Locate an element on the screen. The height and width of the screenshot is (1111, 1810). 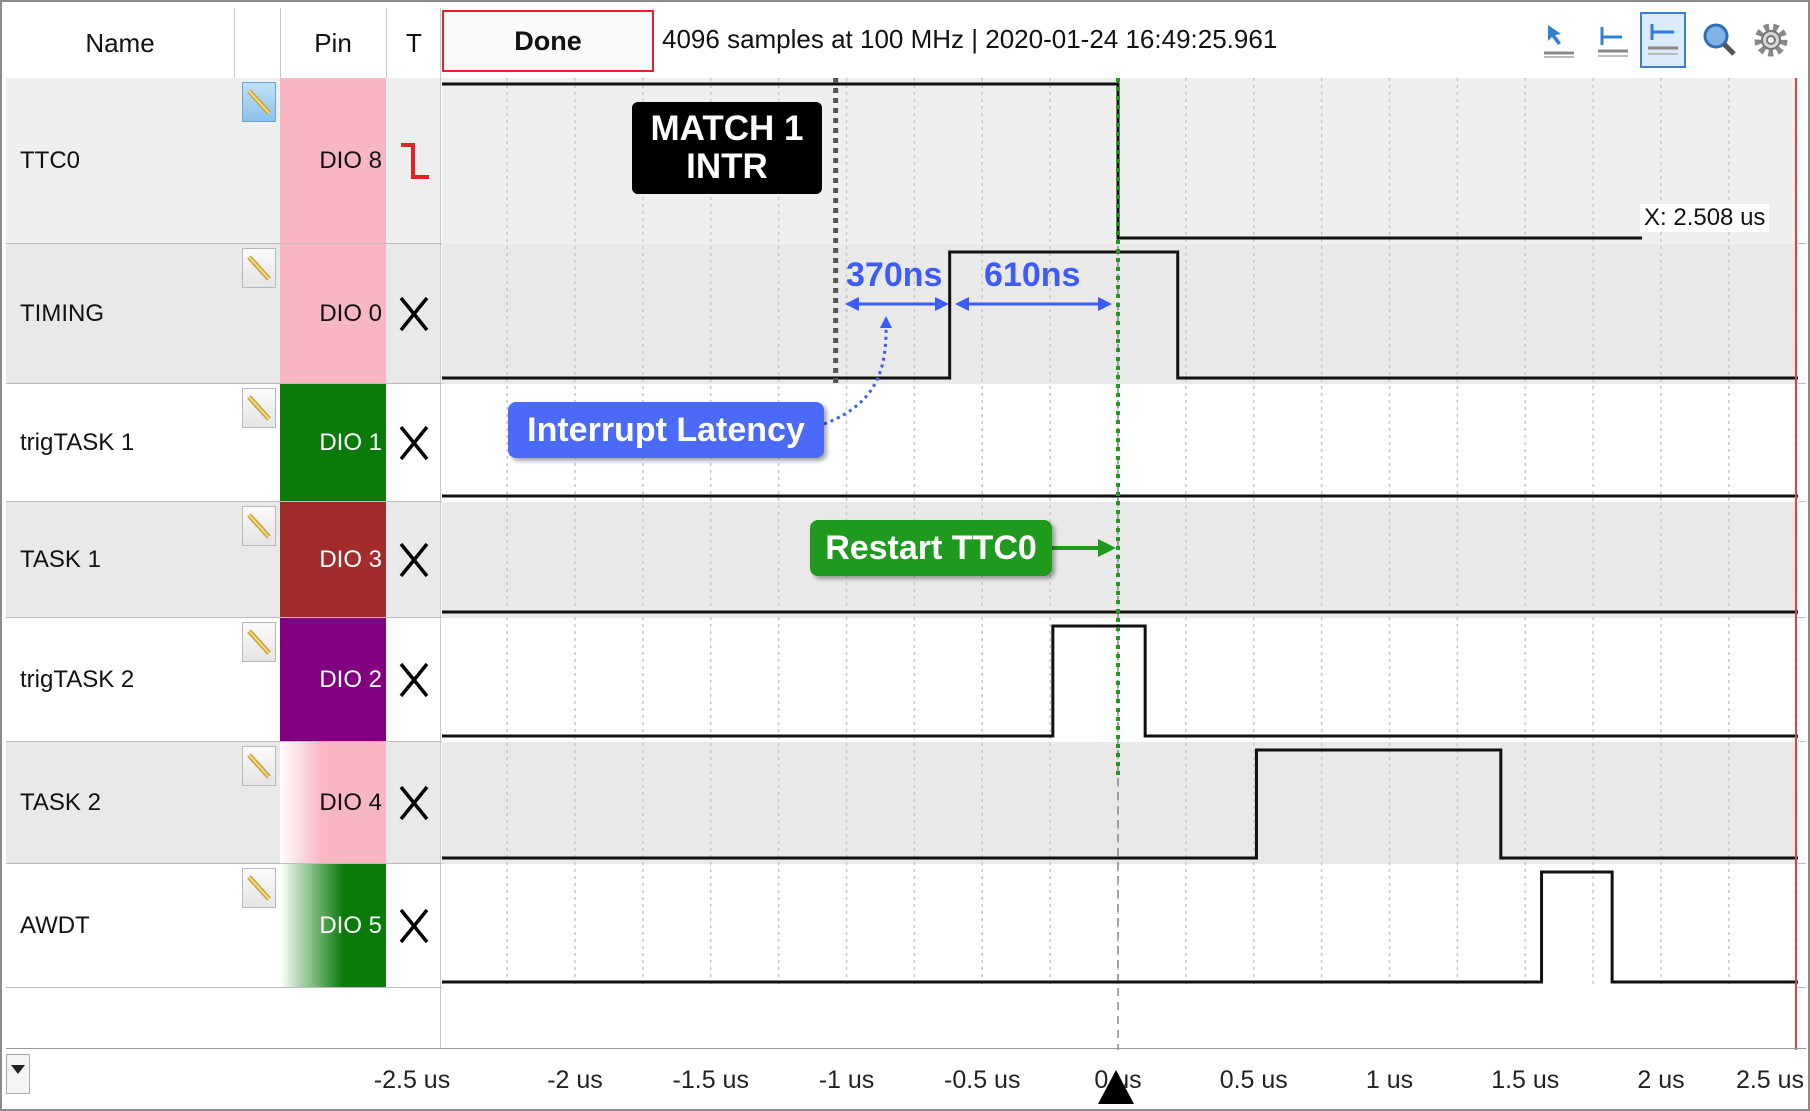
channel-pin: DIO 1 is located at coordinates (333, 443).